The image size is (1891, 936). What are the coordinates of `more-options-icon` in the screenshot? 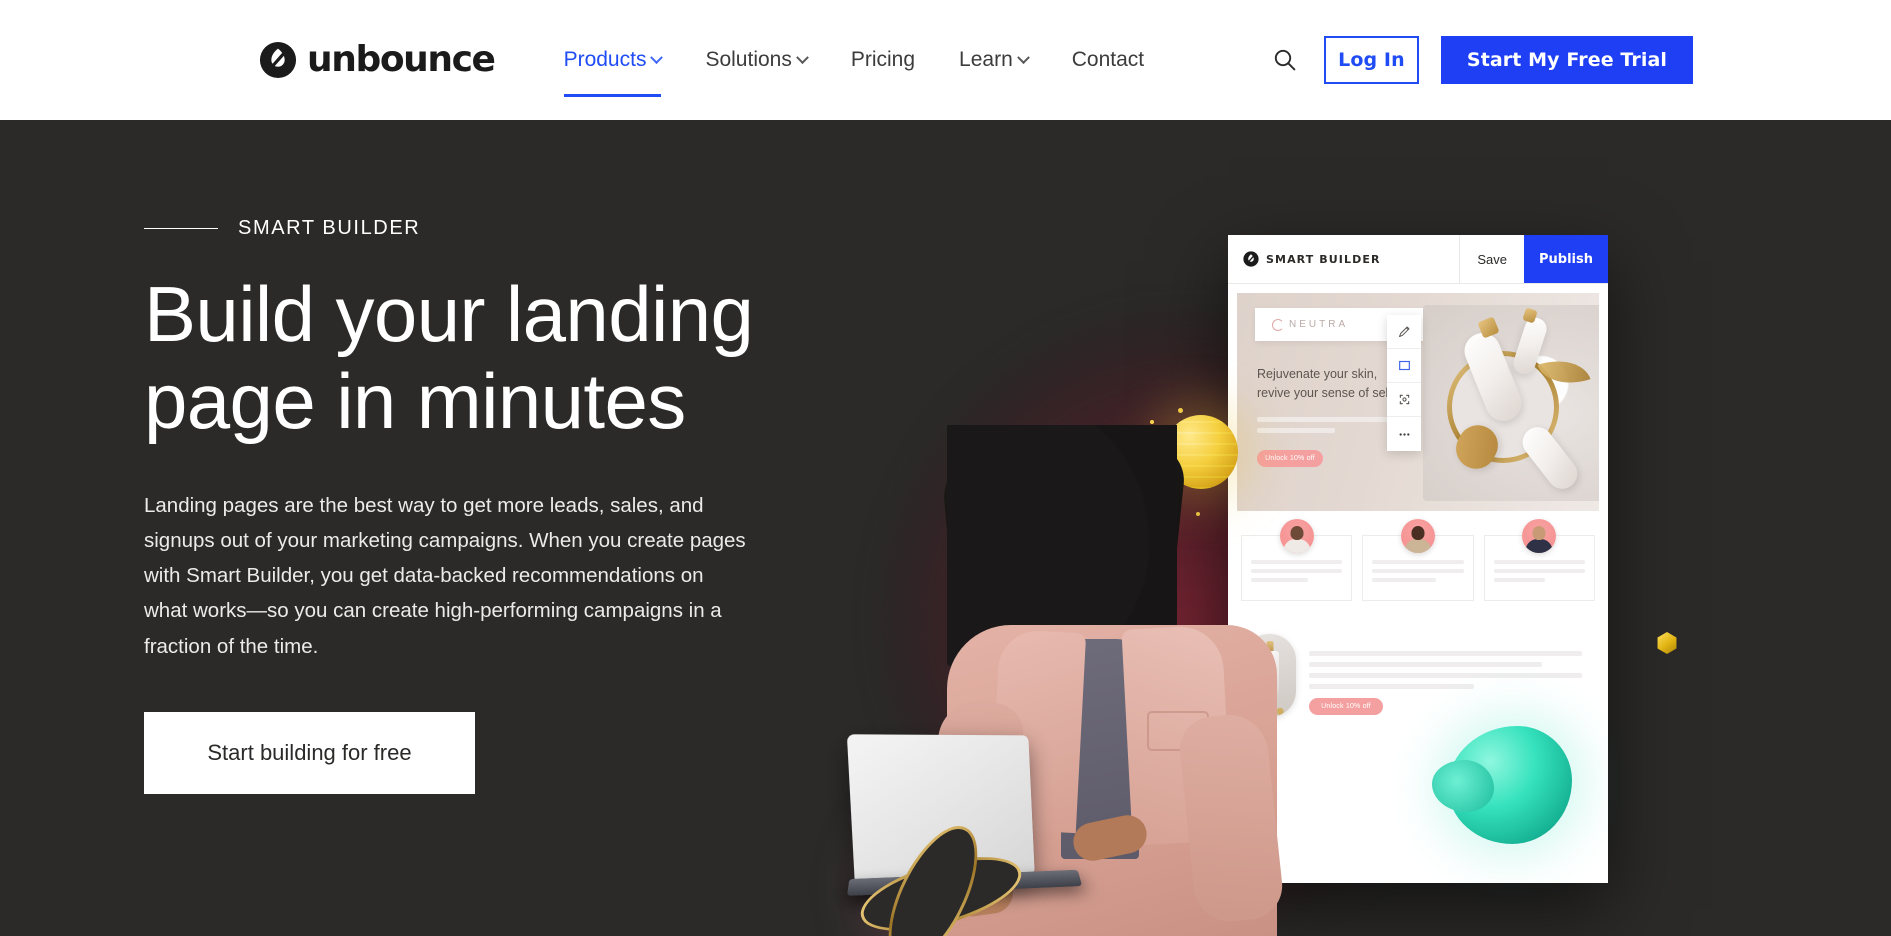 It's located at (1404, 434).